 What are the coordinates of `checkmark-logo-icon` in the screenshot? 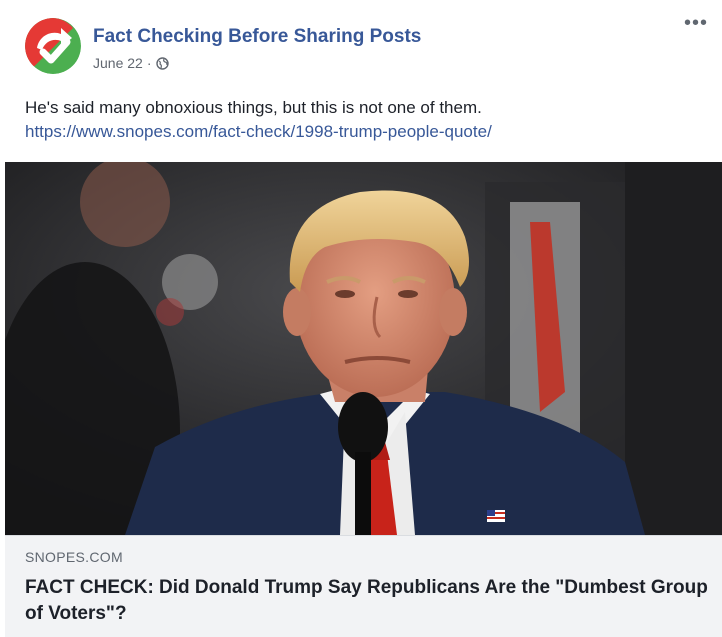 It's located at (53, 46).